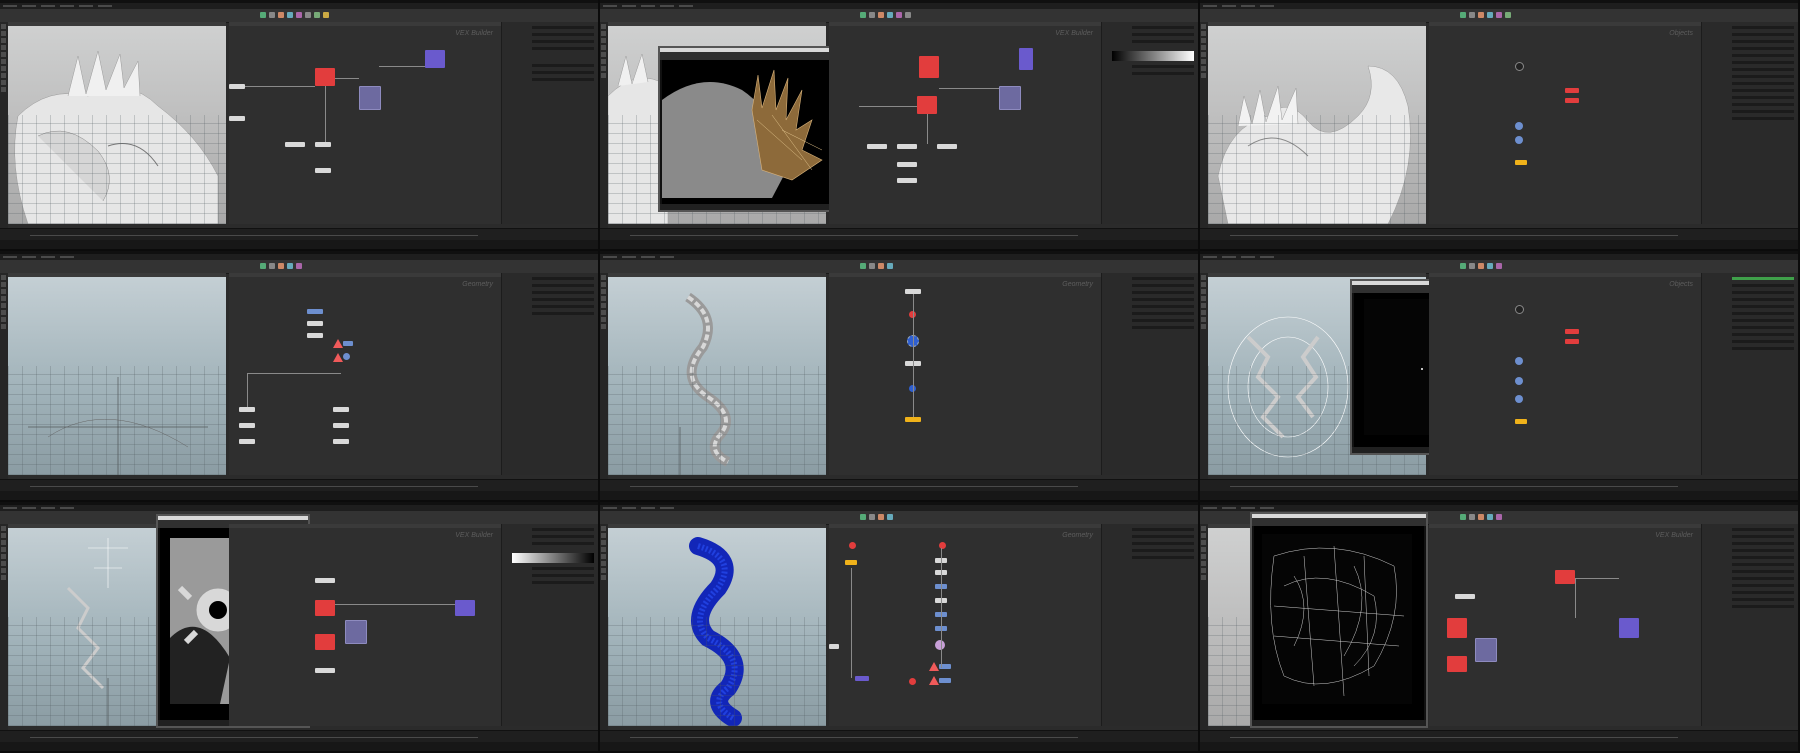  I want to click on render-view-window, so click(1339, 620).